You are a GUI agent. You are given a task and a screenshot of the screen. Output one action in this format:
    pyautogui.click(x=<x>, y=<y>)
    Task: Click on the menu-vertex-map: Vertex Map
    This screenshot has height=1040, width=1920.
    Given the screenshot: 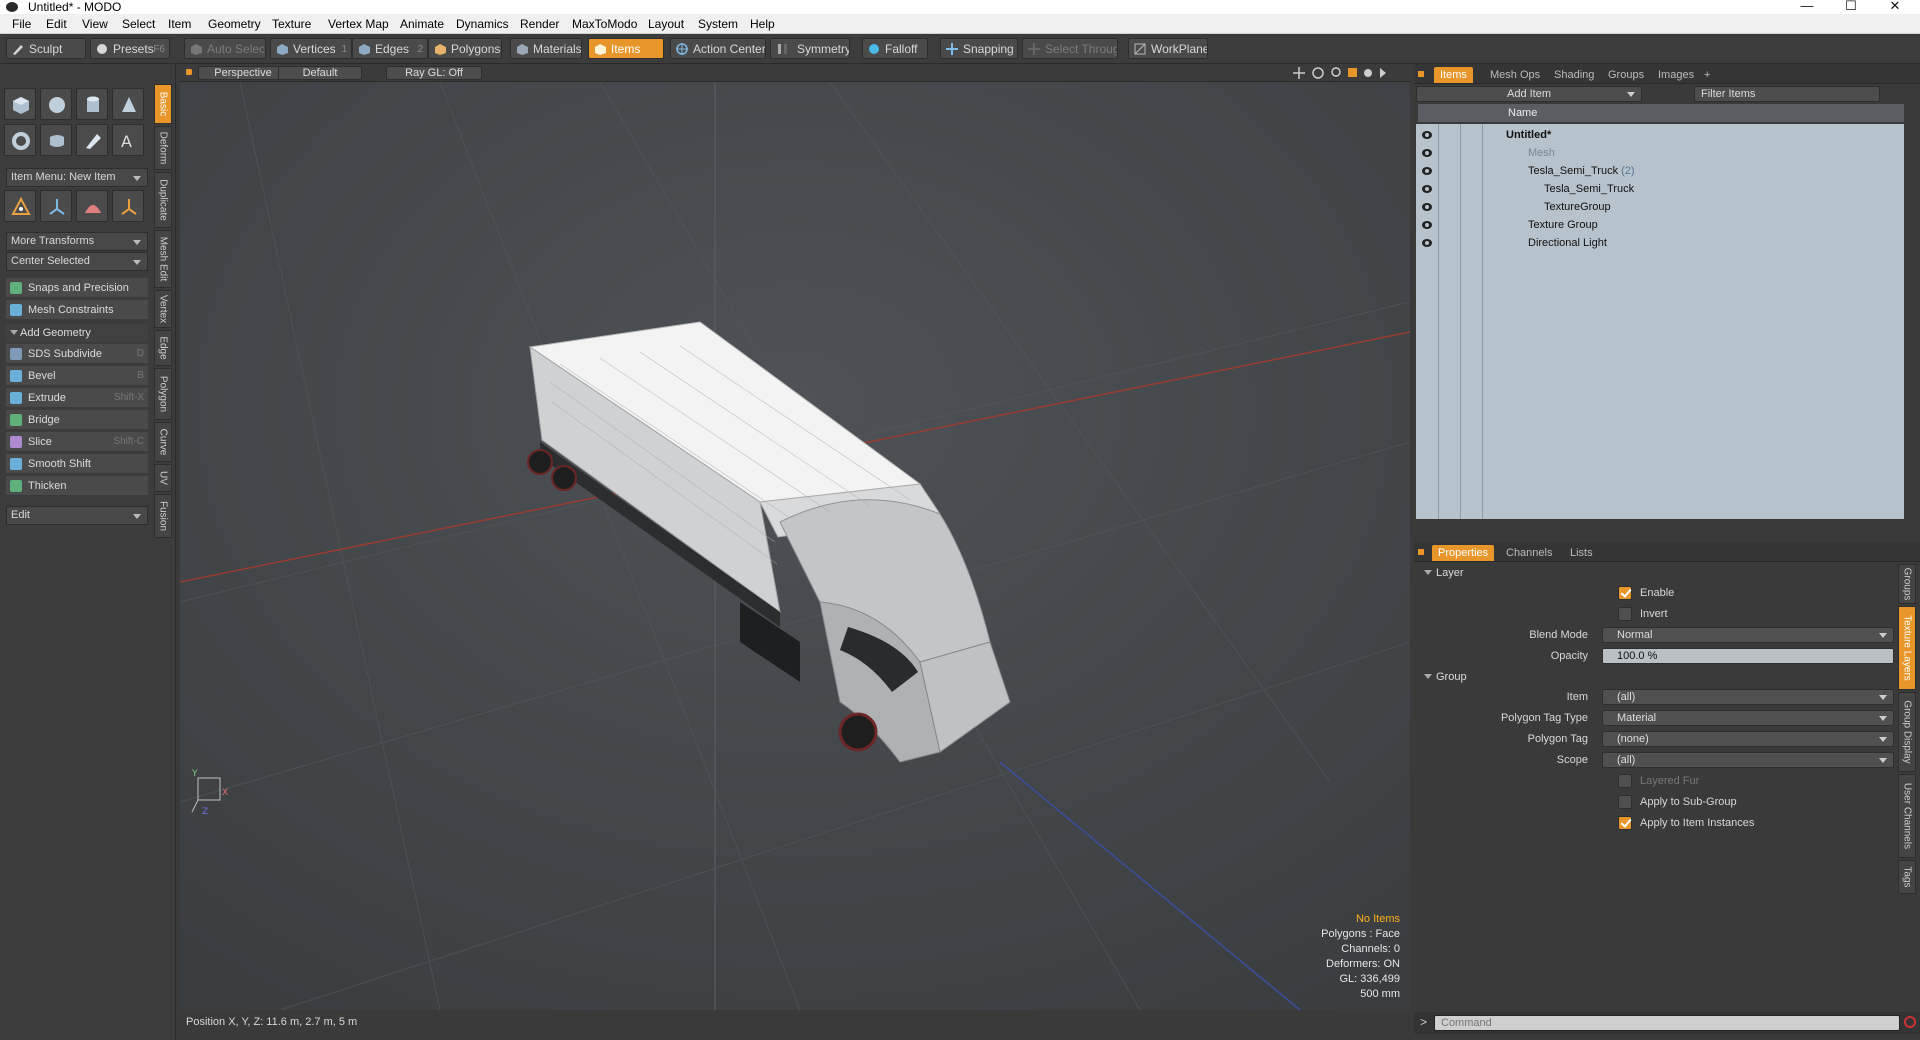 What is the action you would take?
    pyautogui.click(x=358, y=24)
    